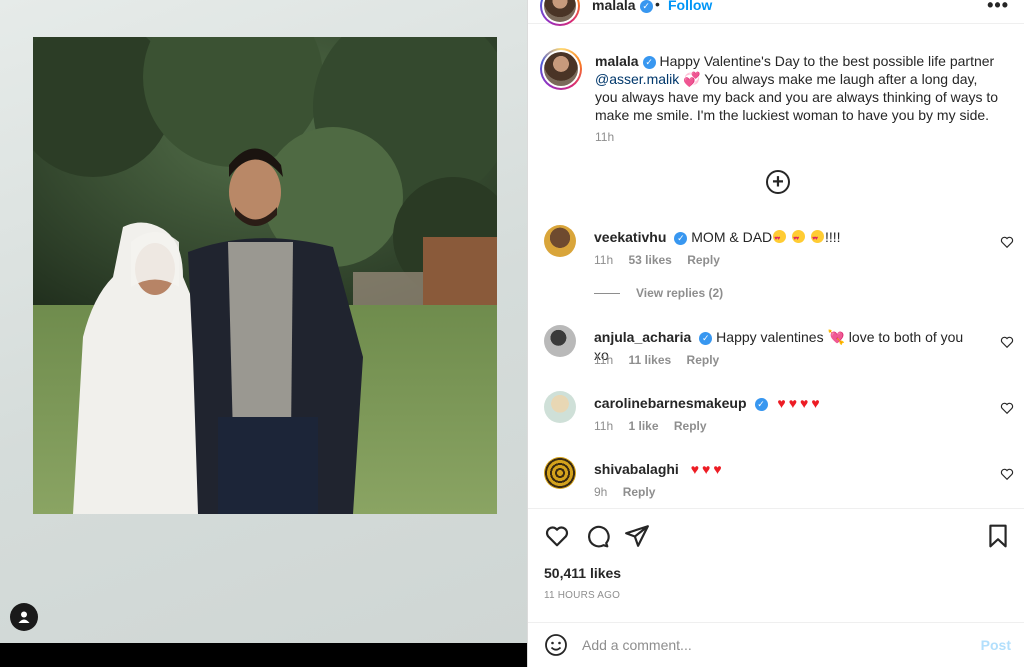  I want to click on comment-text: veekativhu ✓ MOM & DAD !!!!, so click(784, 238).